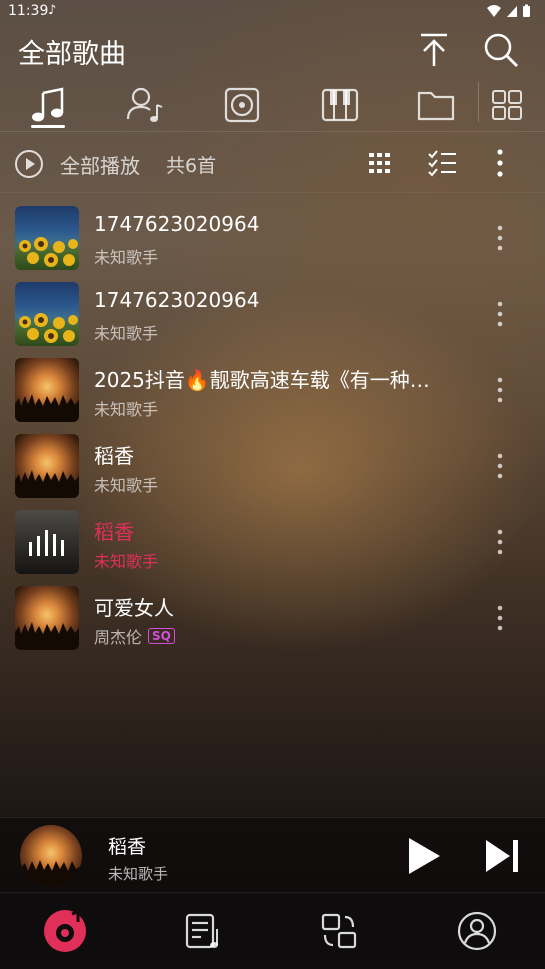 Image resolution: width=545 pixels, height=969 pixels. I want to click on nav-music, so click(65, 931).